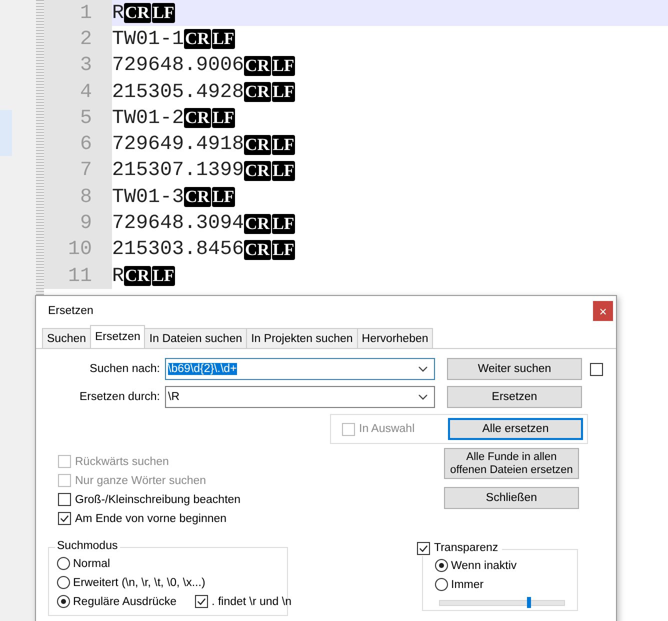  Describe the element at coordinates (514, 397) in the screenshot. I see `replace-button: Ersetzen` at that location.